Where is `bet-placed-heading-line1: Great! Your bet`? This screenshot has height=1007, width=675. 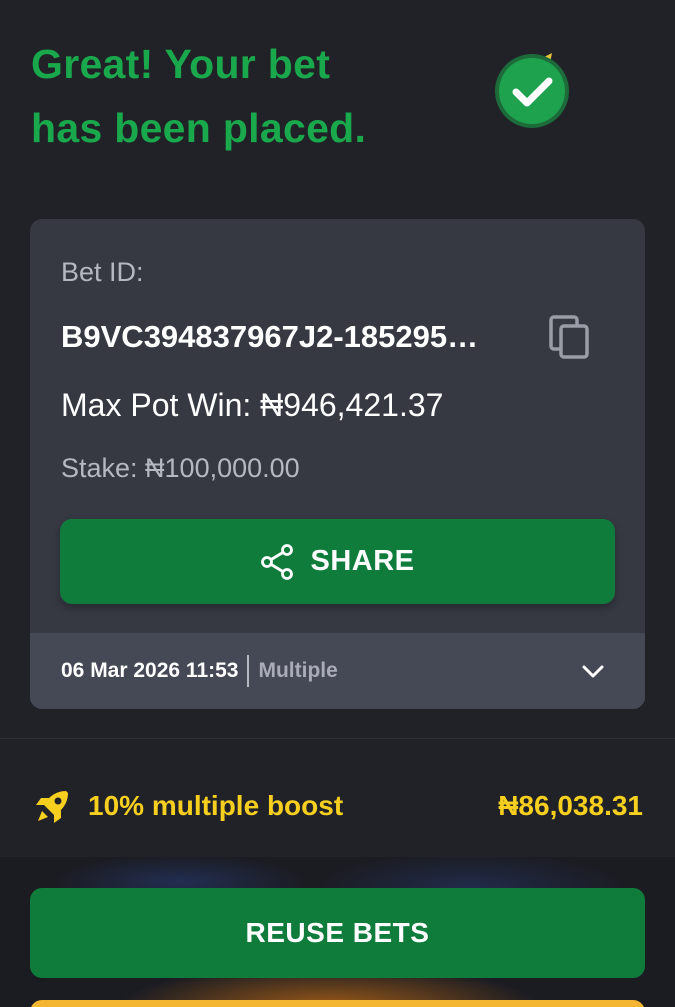 bet-placed-heading-line1: Great! Your bet is located at coordinates (181, 64).